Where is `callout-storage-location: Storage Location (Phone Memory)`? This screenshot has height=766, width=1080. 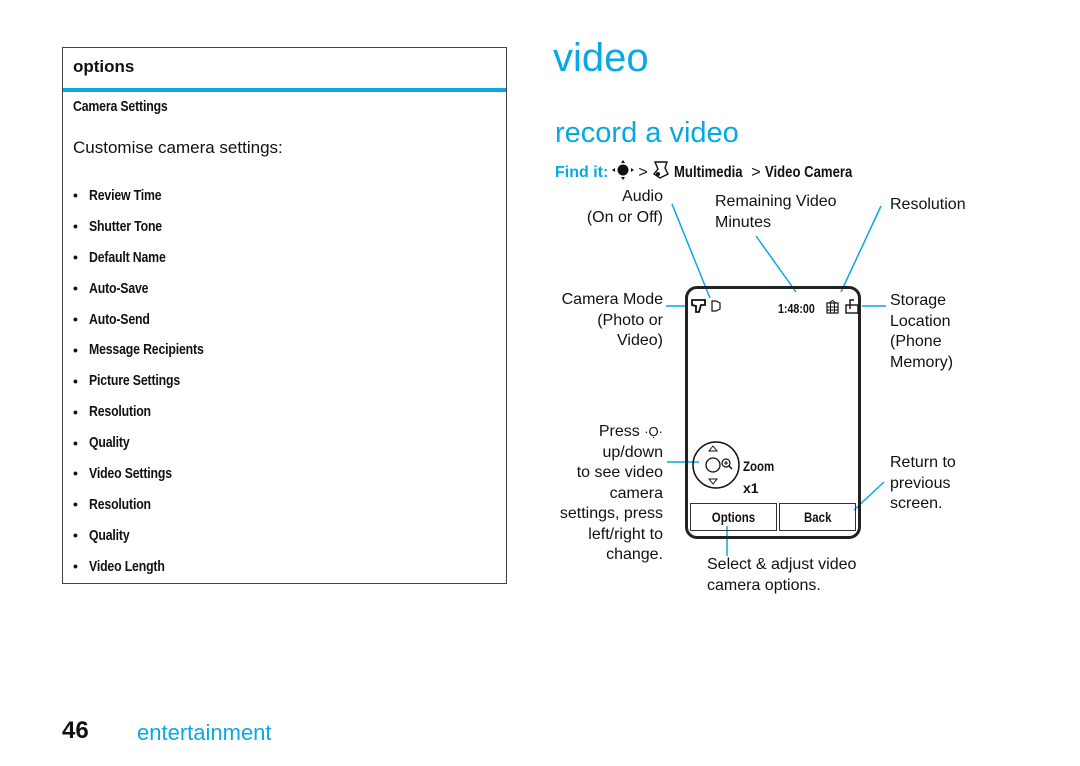 callout-storage-location: Storage Location (Phone Memory) is located at coordinates (922, 331).